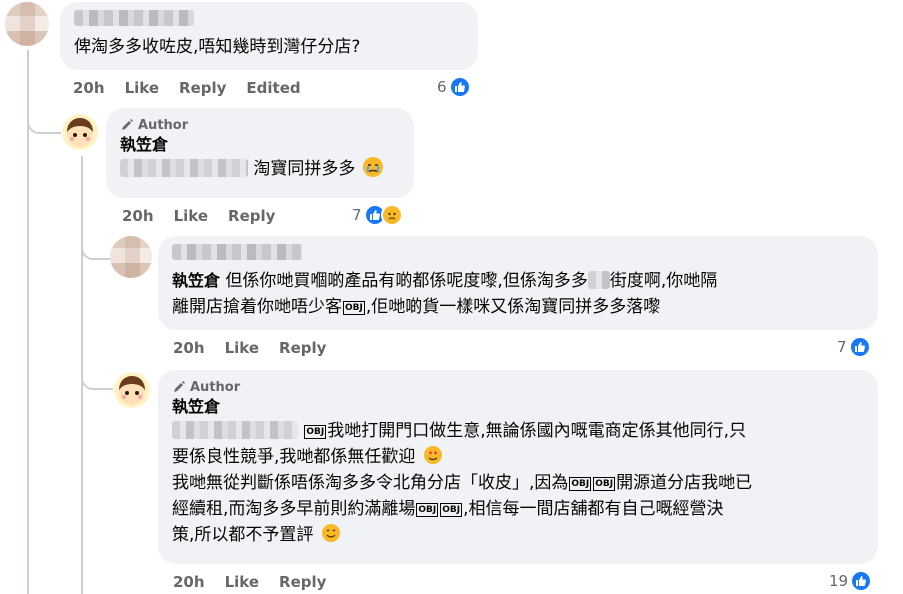 This screenshot has width=903, height=594. I want to click on thread-curve-reply2, so click(97, 378).